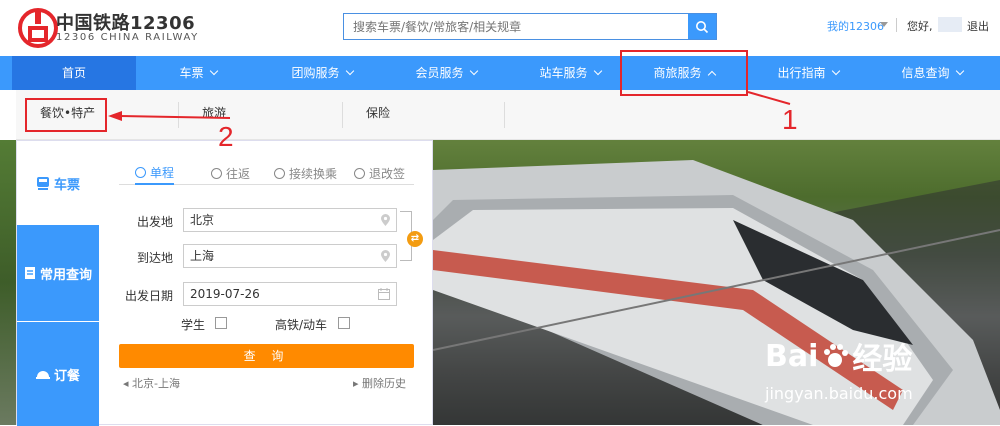 Image resolution: width=1000 pixels, height=426 pixels. I want to click on annotation-number-2: 2, so click(226, 136).